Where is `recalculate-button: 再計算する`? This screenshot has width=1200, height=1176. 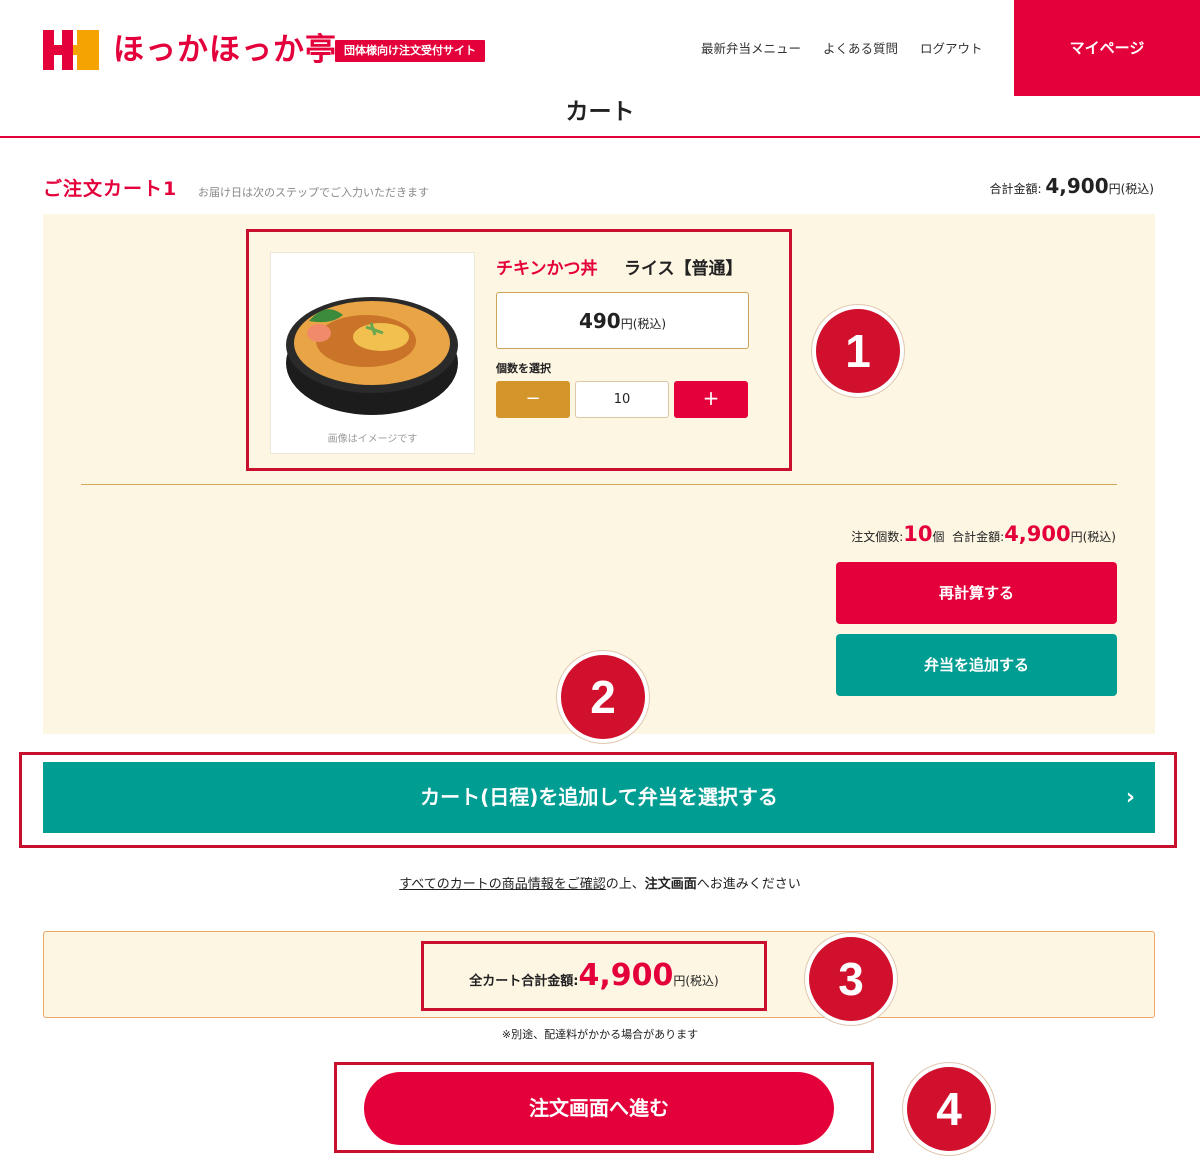 recalculate-button: 再計算する is located at coordinates (976, 593).